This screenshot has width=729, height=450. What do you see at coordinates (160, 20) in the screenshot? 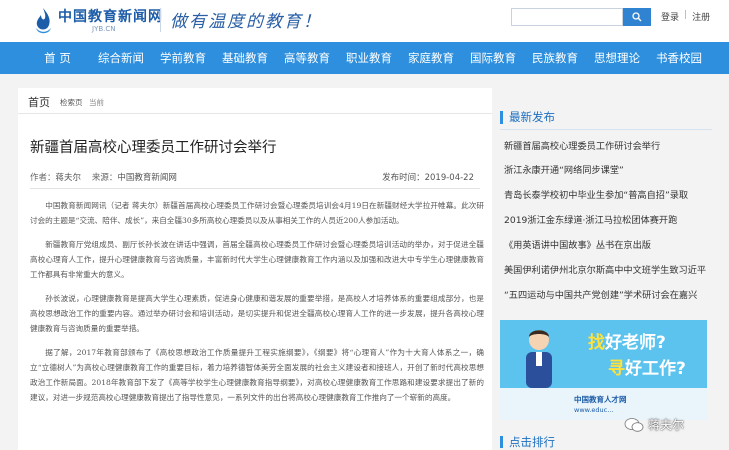
I see `header-divider` at bounding box center [160, 20].